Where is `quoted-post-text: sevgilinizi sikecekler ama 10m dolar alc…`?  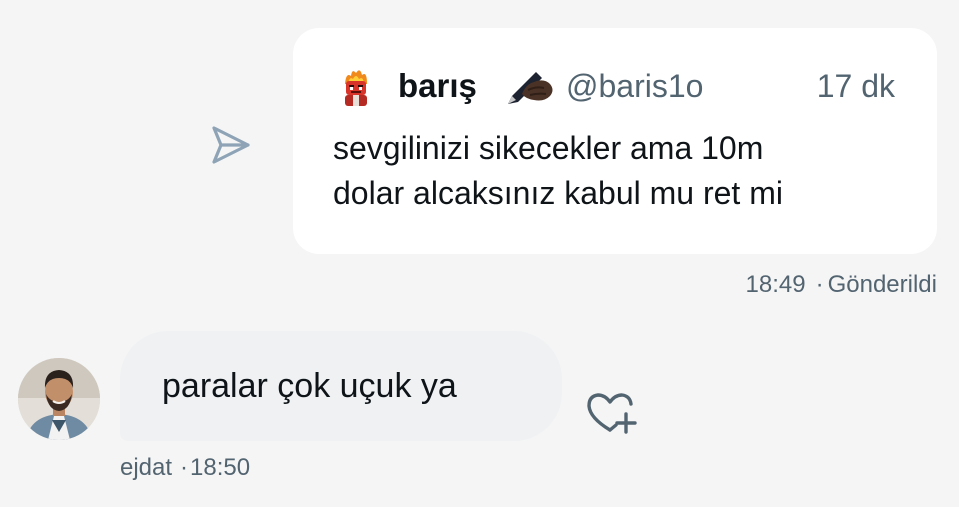 quoted-post-text: sevgilinizi sikecekler ama 10m dolar alc… is located at coordinates (623, 171).